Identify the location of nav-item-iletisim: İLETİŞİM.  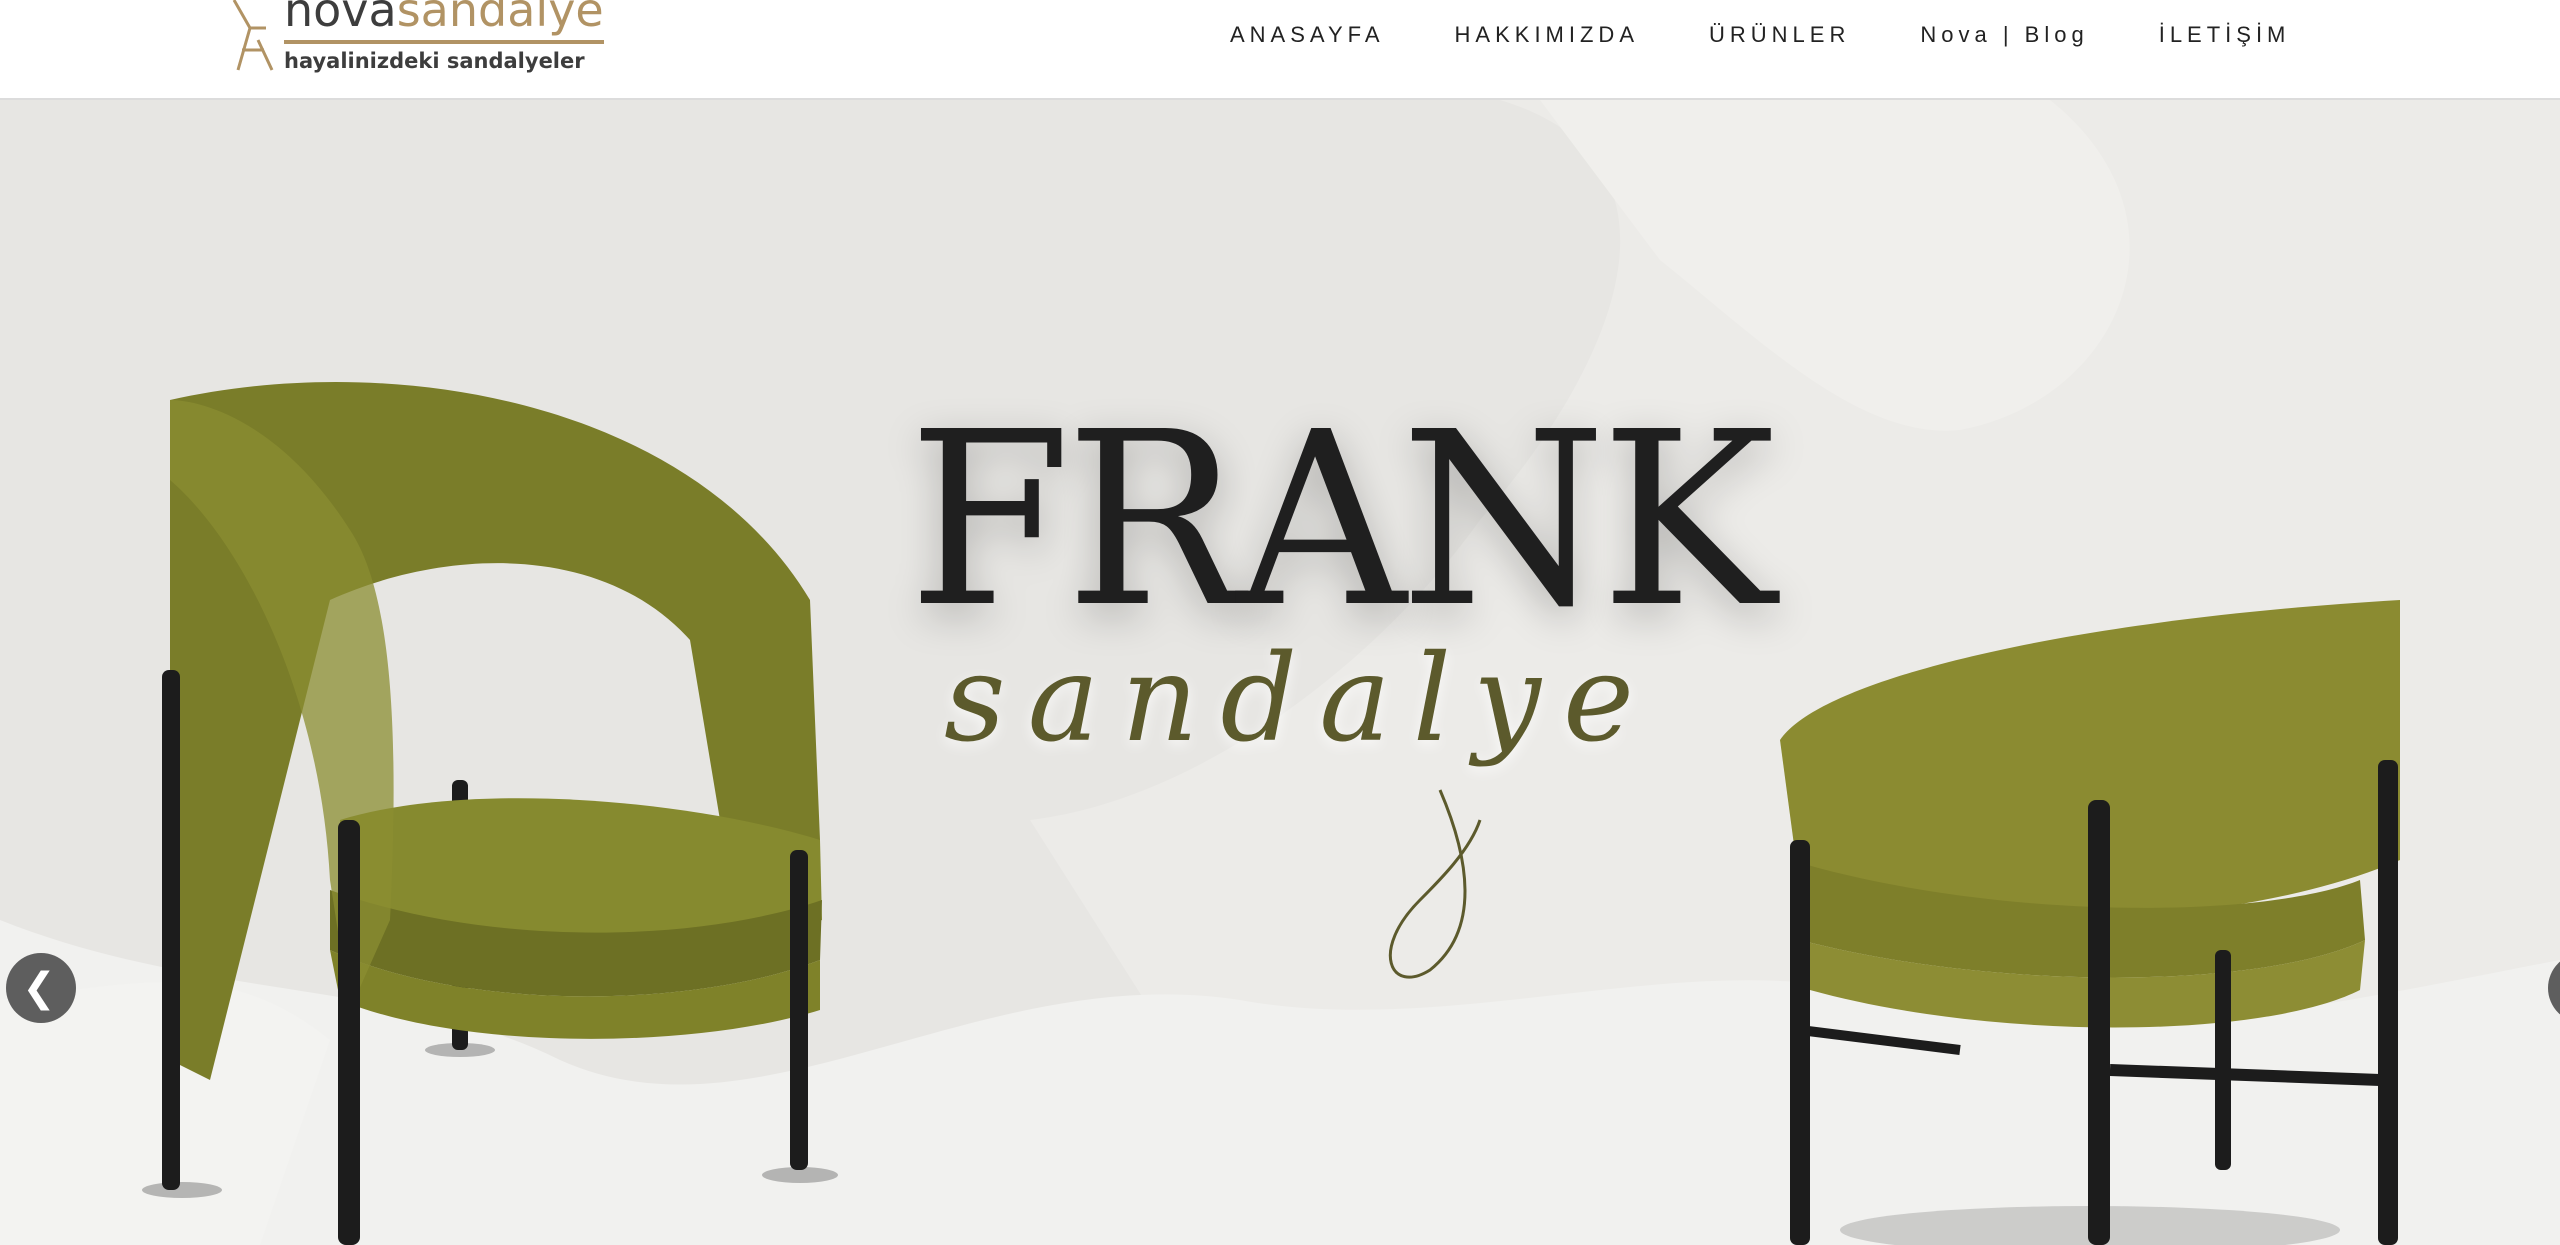
(2225, 35).